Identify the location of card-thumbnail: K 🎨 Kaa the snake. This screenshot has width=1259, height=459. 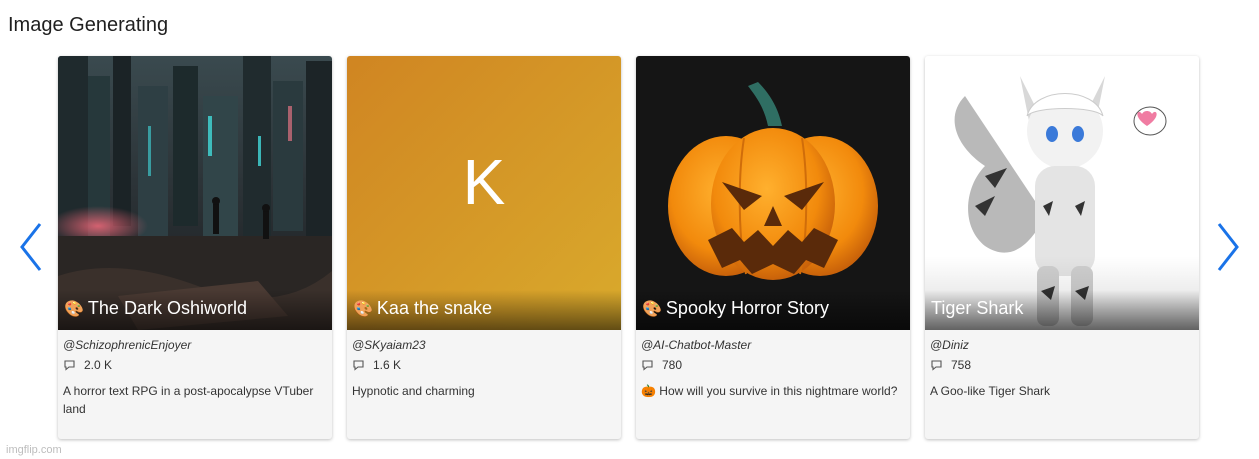
(484, 193).